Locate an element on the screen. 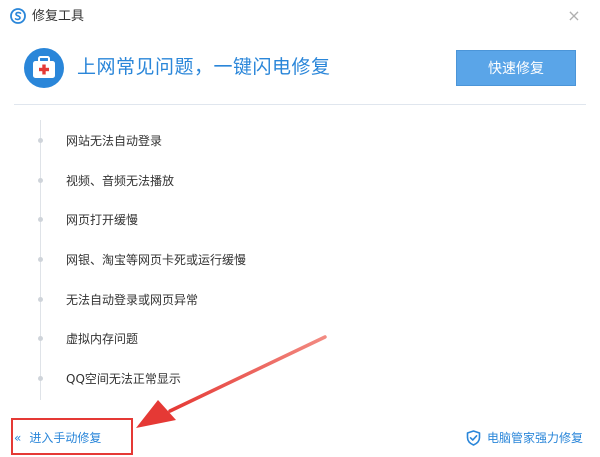  issue-item: 无法自动登录或网页异常 is located at coordinates (132, 300).